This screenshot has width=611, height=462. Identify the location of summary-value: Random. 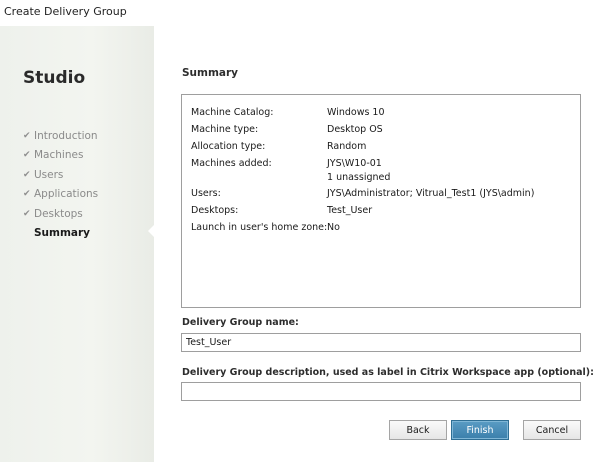
(347, 146).